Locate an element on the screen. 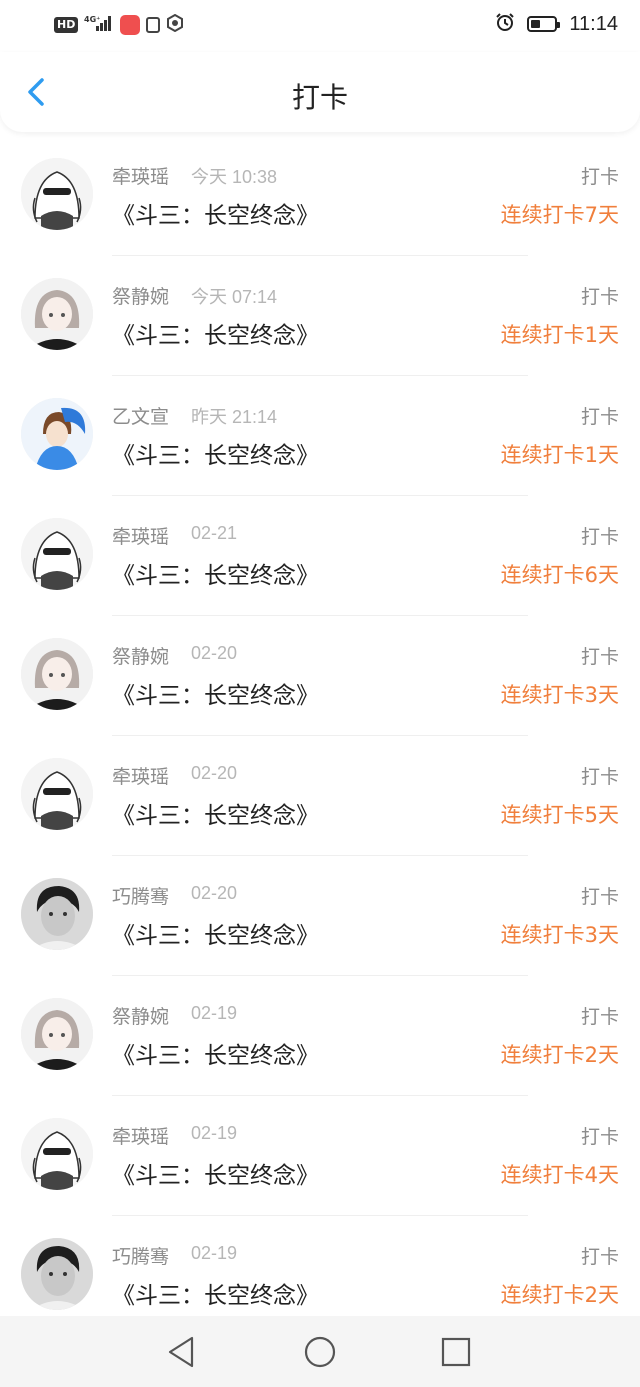 This screenshot has width=640, height=1387. circle-home-icon is located at coordinates (320, 1352).